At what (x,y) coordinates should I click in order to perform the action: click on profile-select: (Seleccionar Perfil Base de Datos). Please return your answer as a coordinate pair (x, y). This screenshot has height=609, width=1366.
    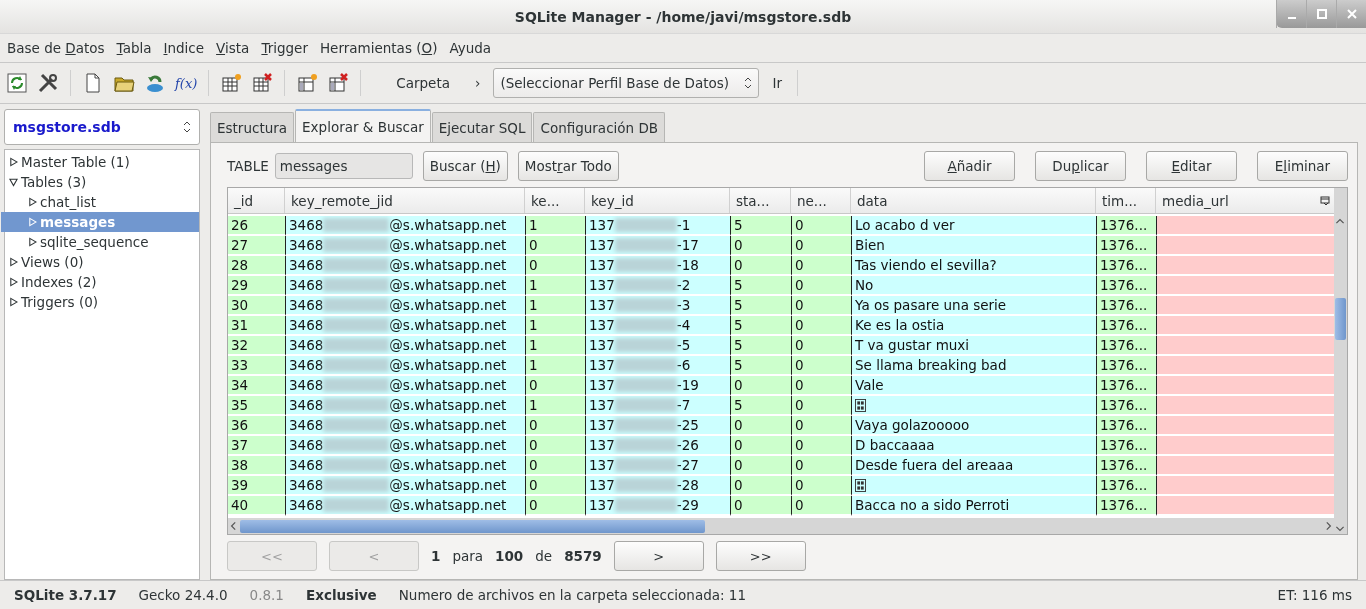
    Looking at the image, I should click on (626, 83).